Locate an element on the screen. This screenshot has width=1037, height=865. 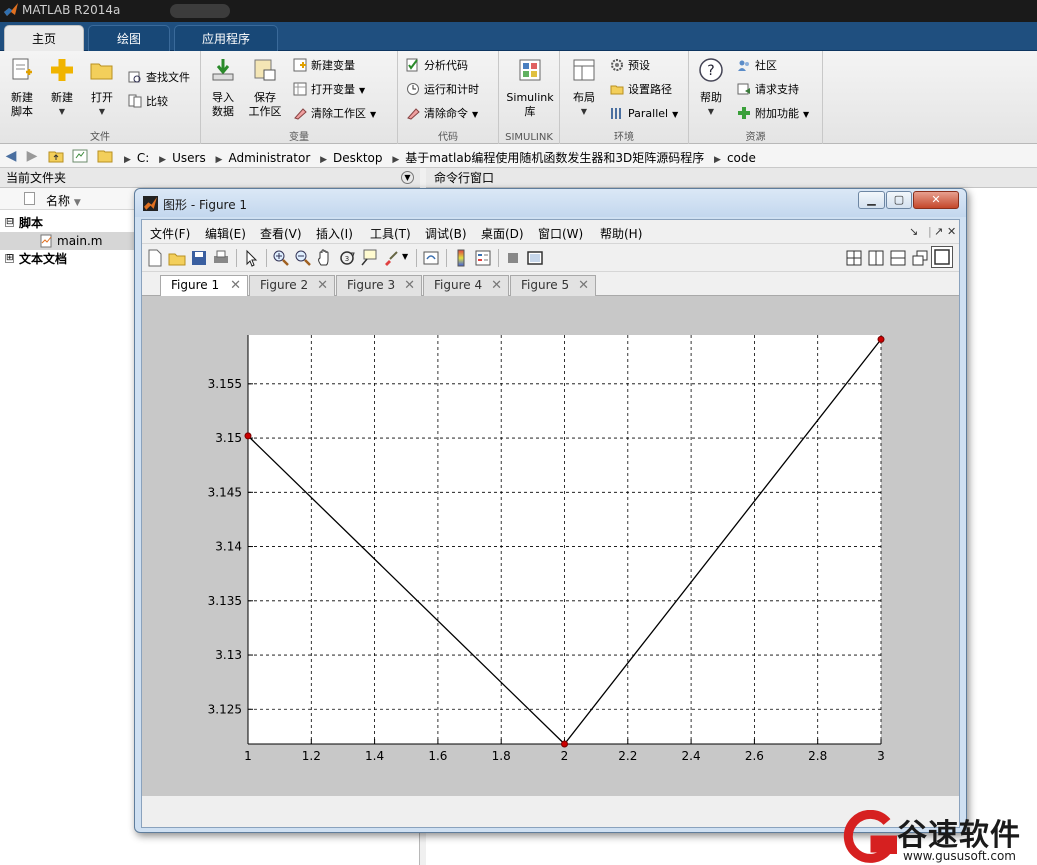
file-item: main.m is located at coordinates (67, 241).